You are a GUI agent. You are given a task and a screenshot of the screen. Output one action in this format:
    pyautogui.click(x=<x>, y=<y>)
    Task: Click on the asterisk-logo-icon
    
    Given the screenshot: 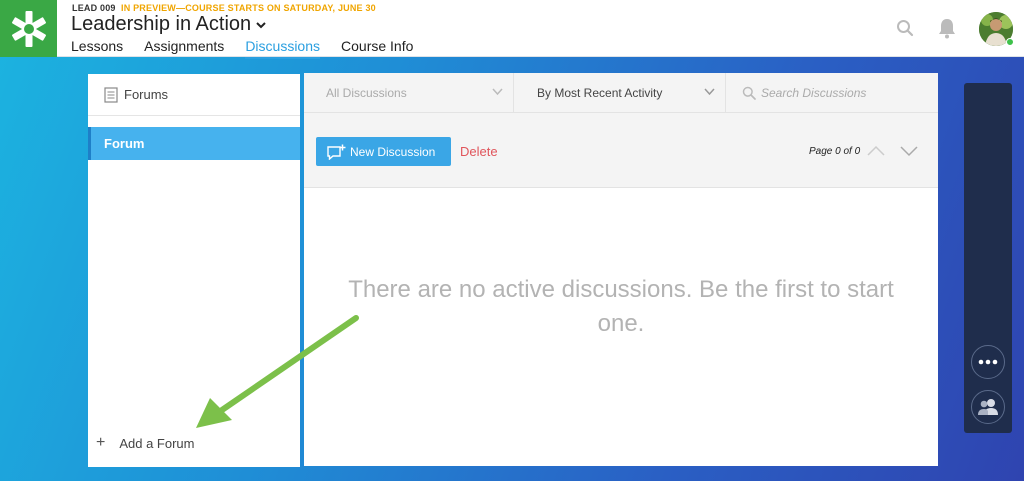 What is the action you would take?
    pyautogui.click(x=28, y=28)
    